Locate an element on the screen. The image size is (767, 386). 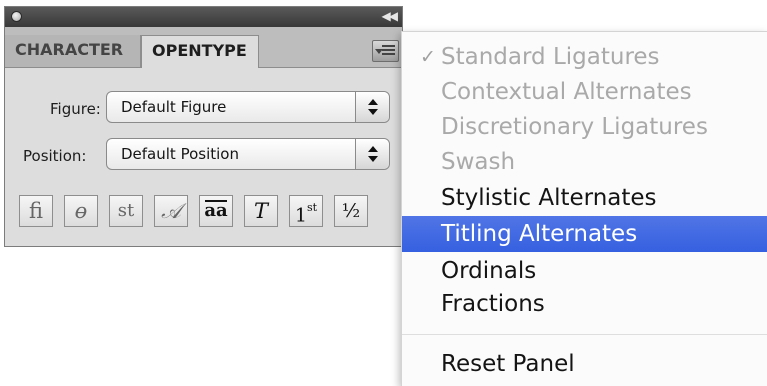
opentype-glyph-buttons: ﬁ ɵ st 𝒜 aa T 1st ½ is located at coordinates (203, 211).